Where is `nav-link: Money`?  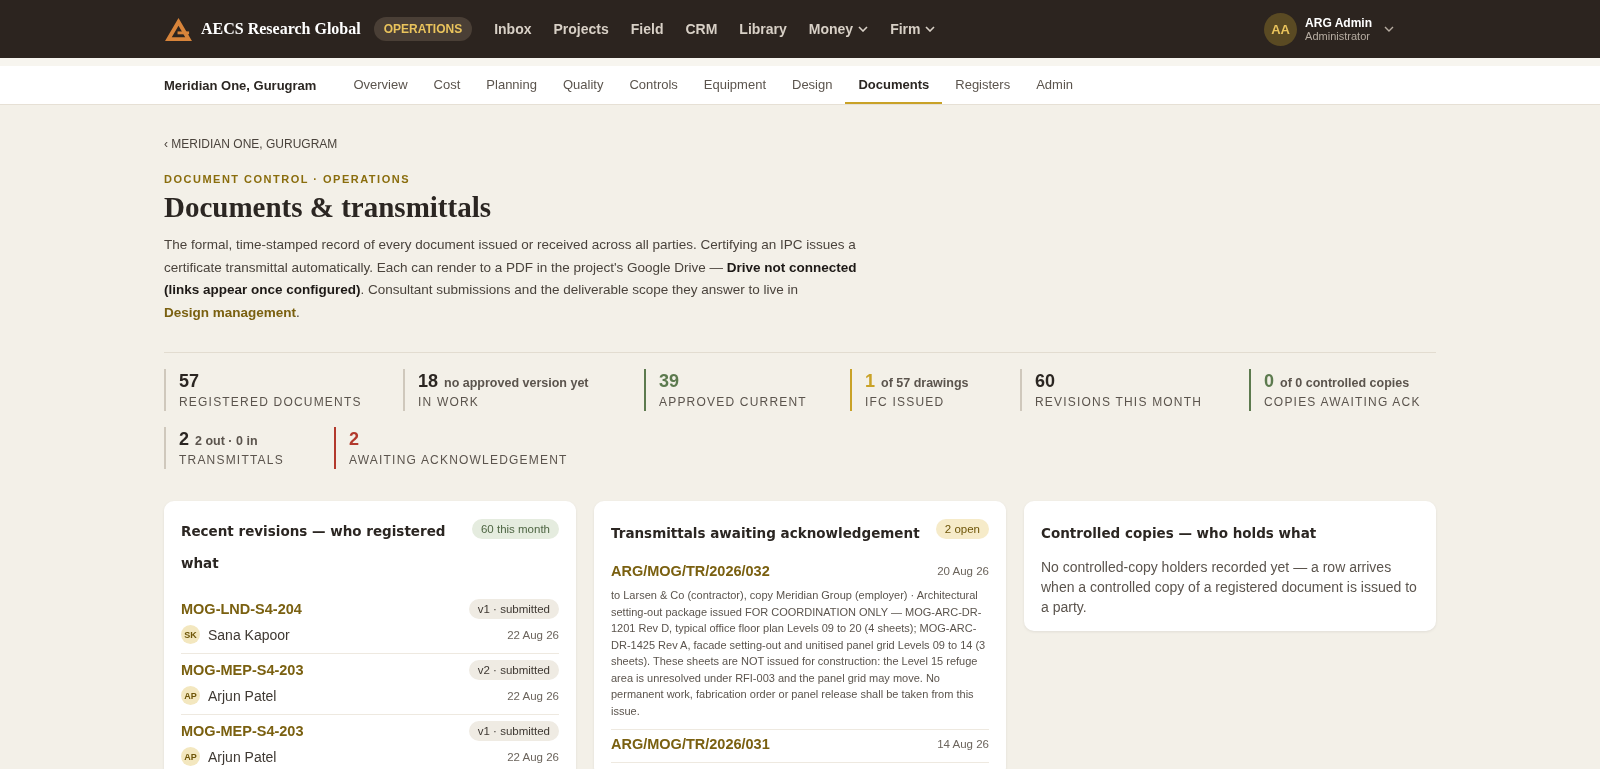 nav-link: Money is located at coordinates (838, 29).